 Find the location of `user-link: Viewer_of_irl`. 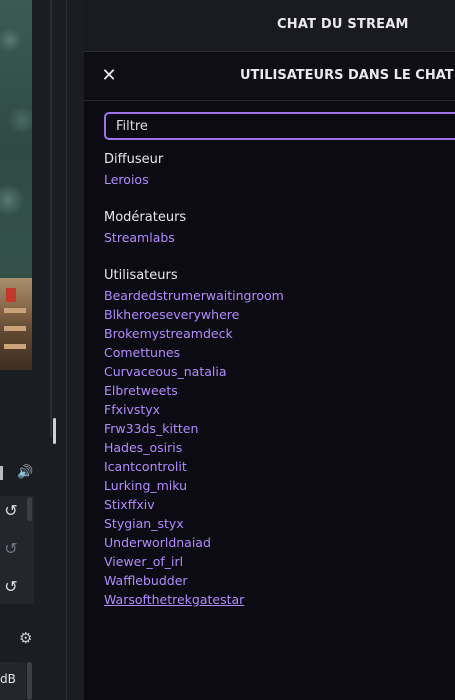

user-link: Viewer_of_irl is located at coordinates (143, 561).